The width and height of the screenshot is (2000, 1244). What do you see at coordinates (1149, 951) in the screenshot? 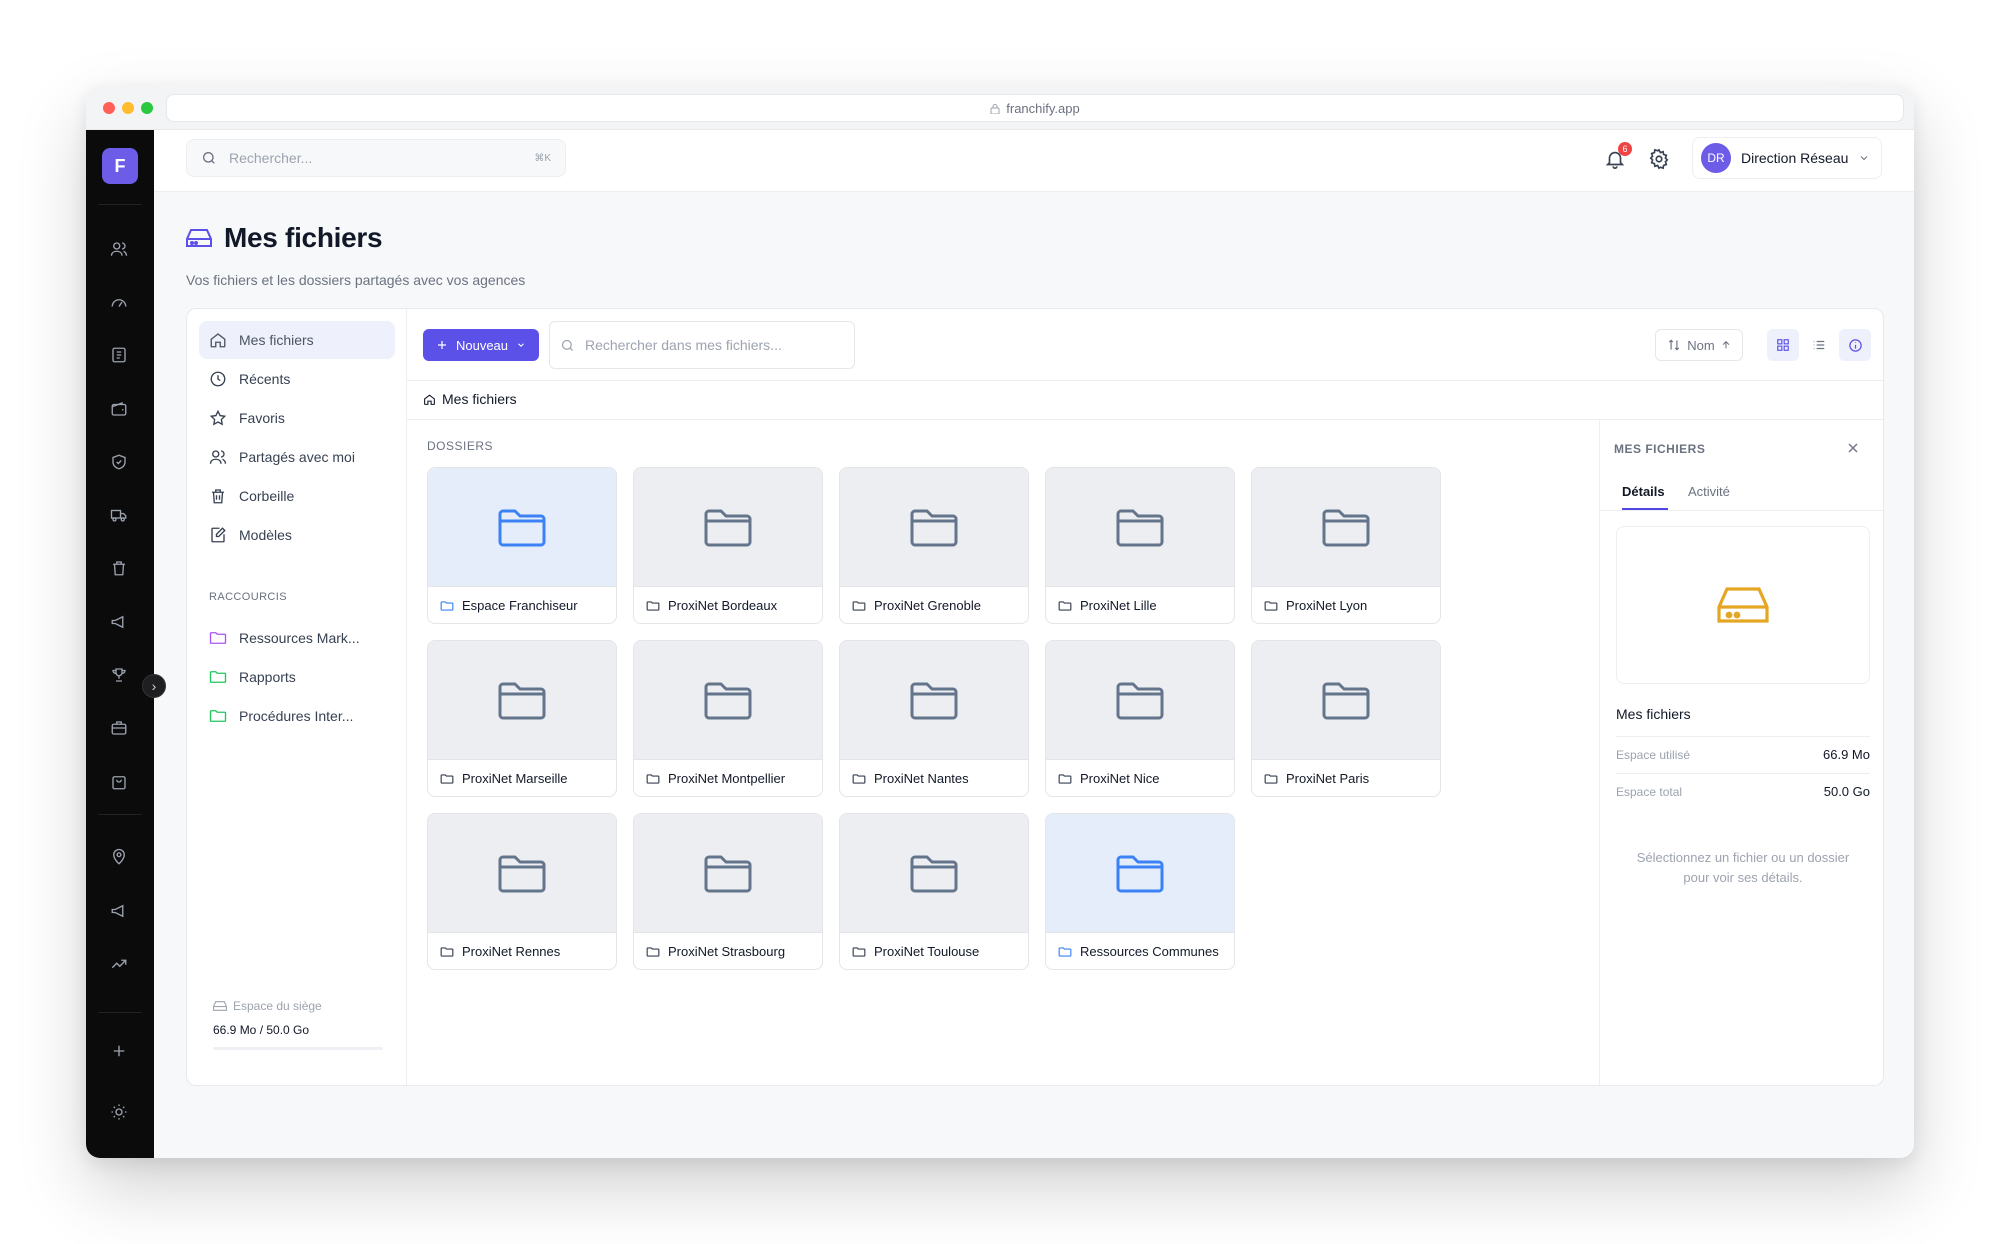
I see `folder-name: Ressources Communes` at bounding box center [1149, 951].